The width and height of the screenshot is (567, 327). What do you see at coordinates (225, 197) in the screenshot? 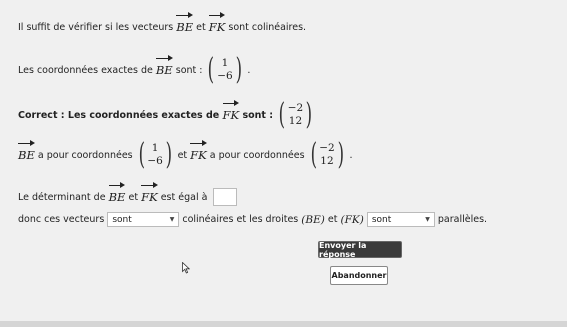
I see `determinant-input` at bounding box center [225, 197].